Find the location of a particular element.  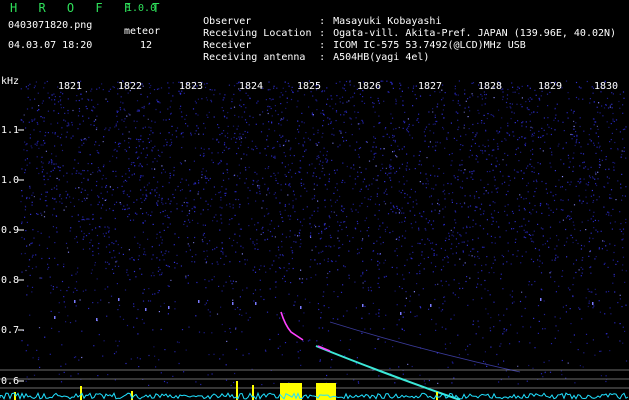

x-tick-label: 1823 is located at coordinates (191, 86).